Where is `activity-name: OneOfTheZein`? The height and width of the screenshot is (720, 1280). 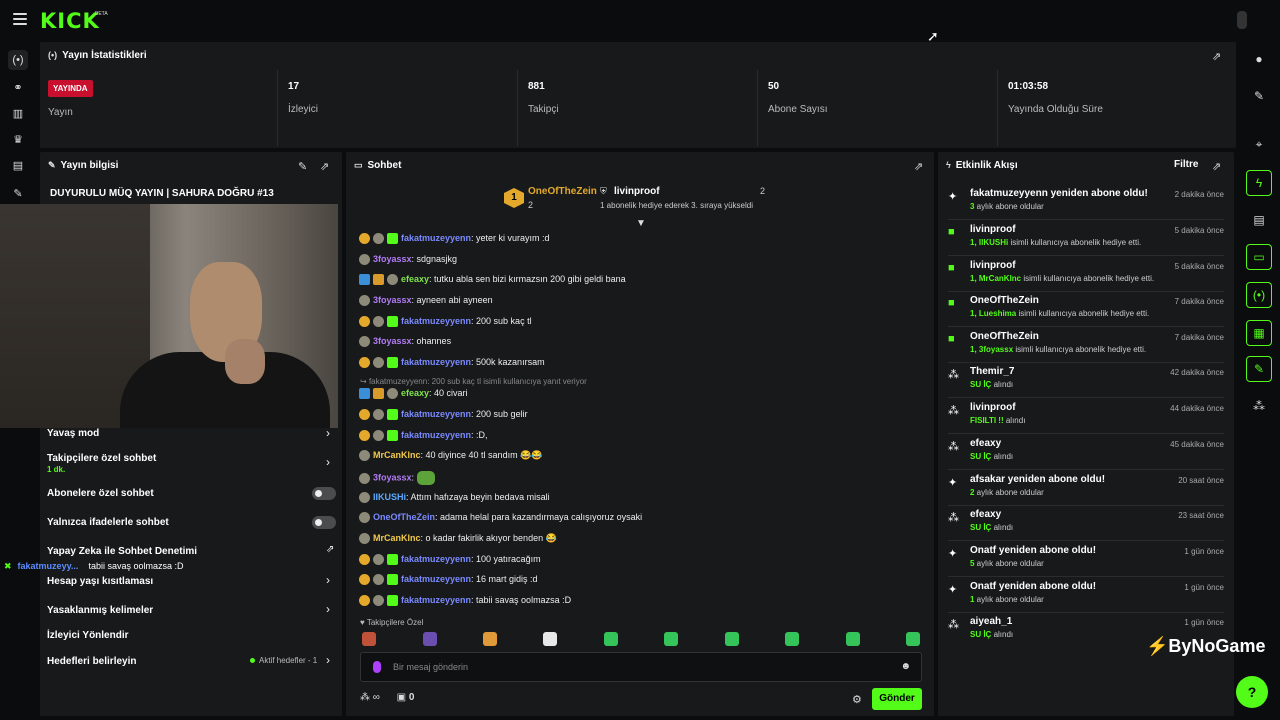
activity-name: OneOfTheZein is located at coordinates (1004, 336).